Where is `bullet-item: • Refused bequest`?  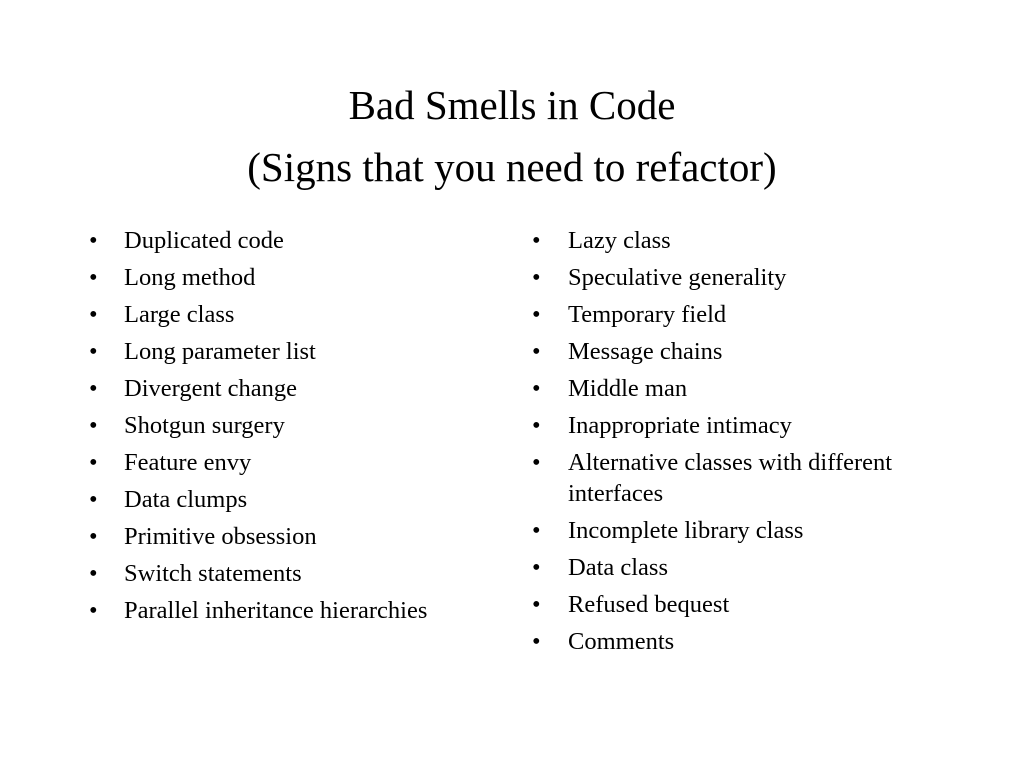
bullet-item: • Refused bequest is located at coordinates (722, 607).